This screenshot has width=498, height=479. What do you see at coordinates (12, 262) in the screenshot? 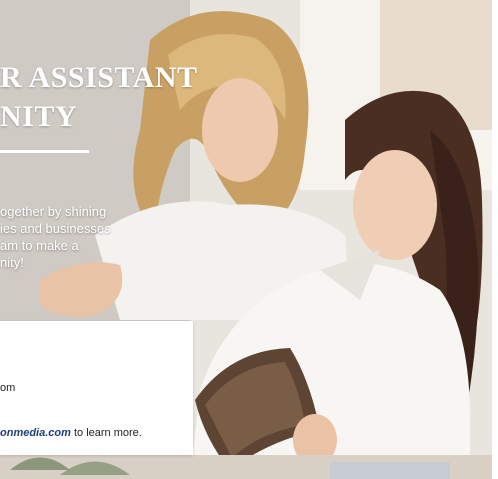
I see `body-line-4: nity!` at bounding box center [12, 262].